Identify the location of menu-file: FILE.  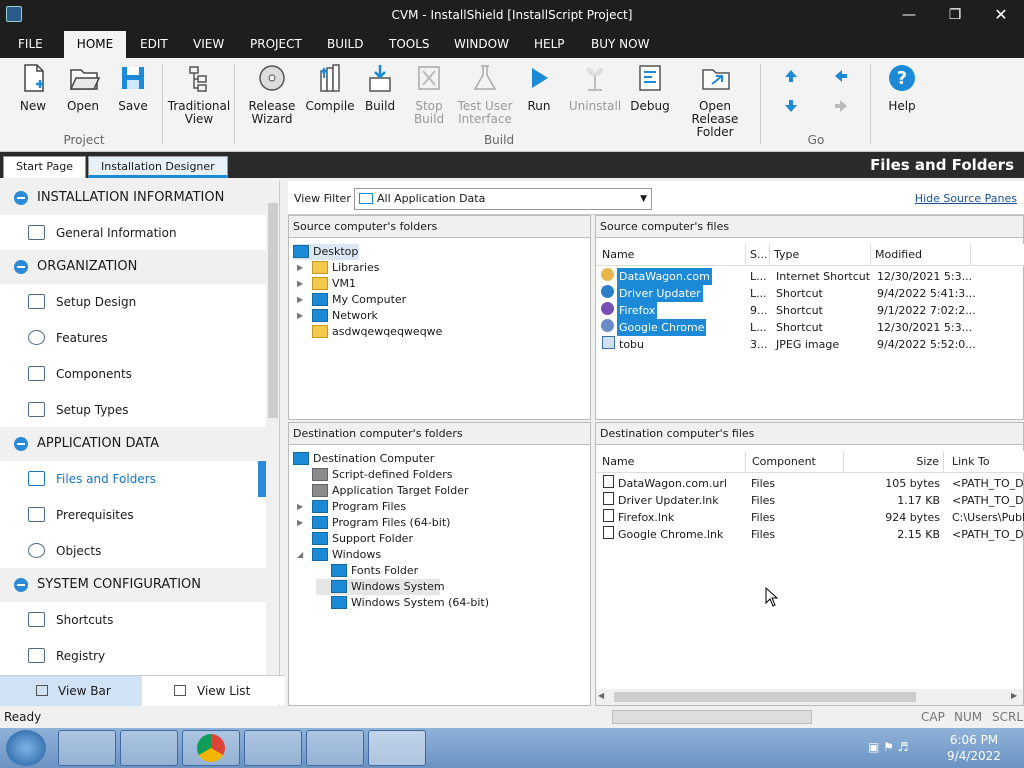
(30, 44).